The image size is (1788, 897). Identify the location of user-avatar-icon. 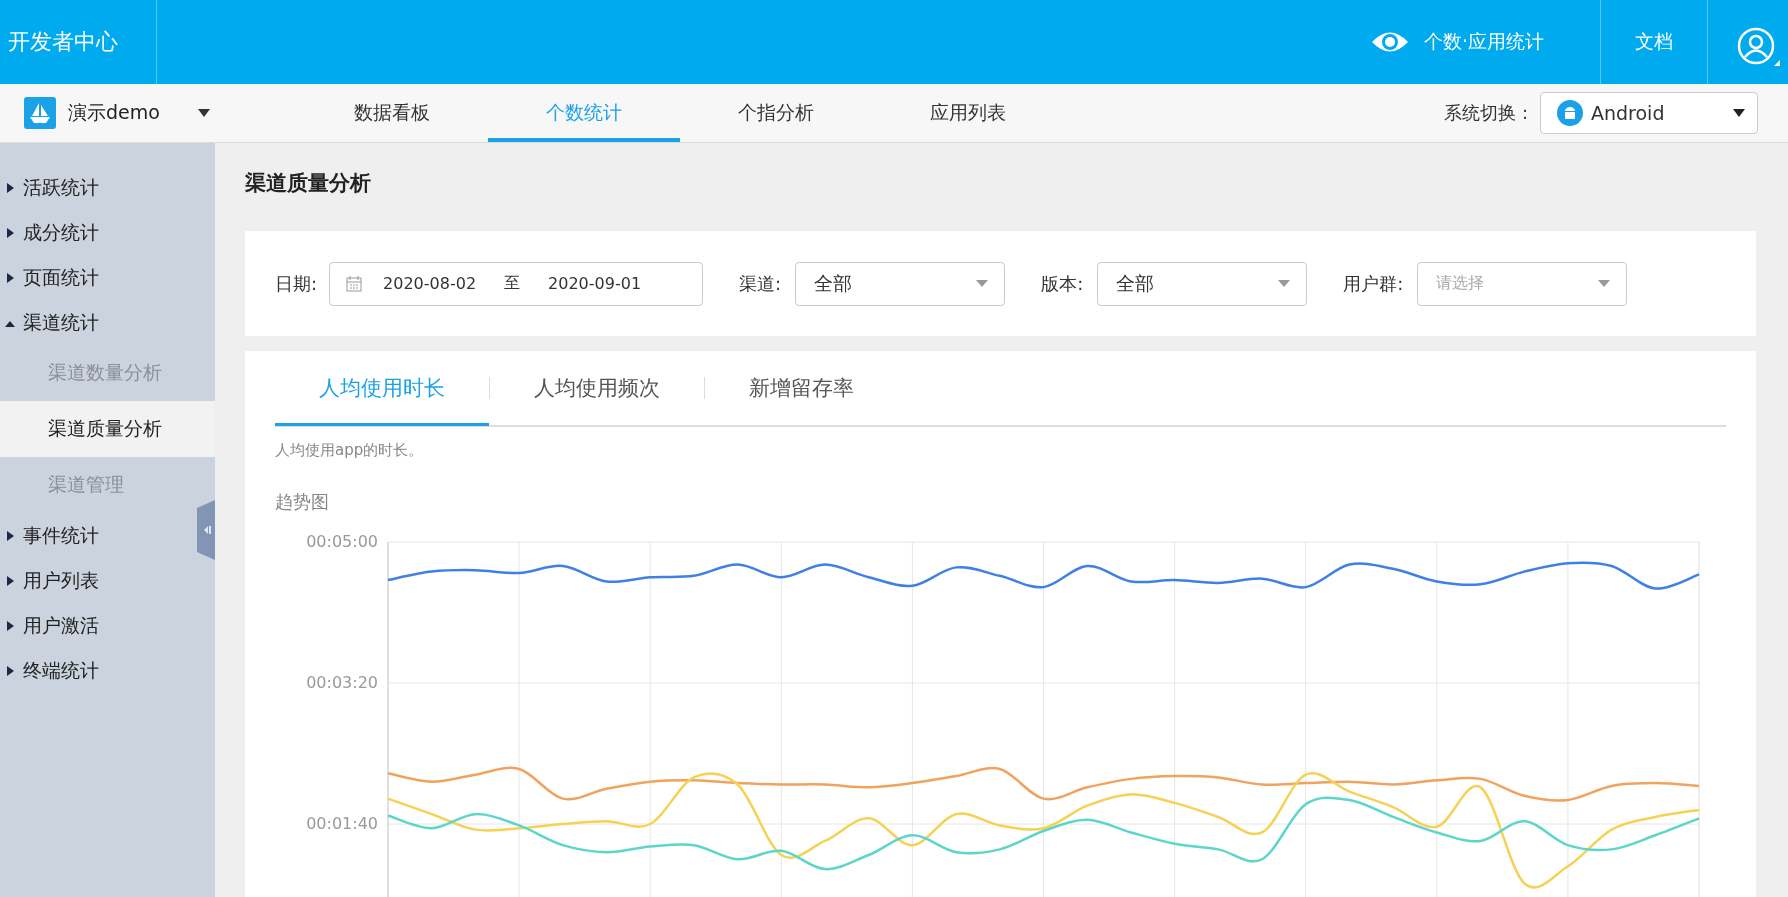
(1758, 46).